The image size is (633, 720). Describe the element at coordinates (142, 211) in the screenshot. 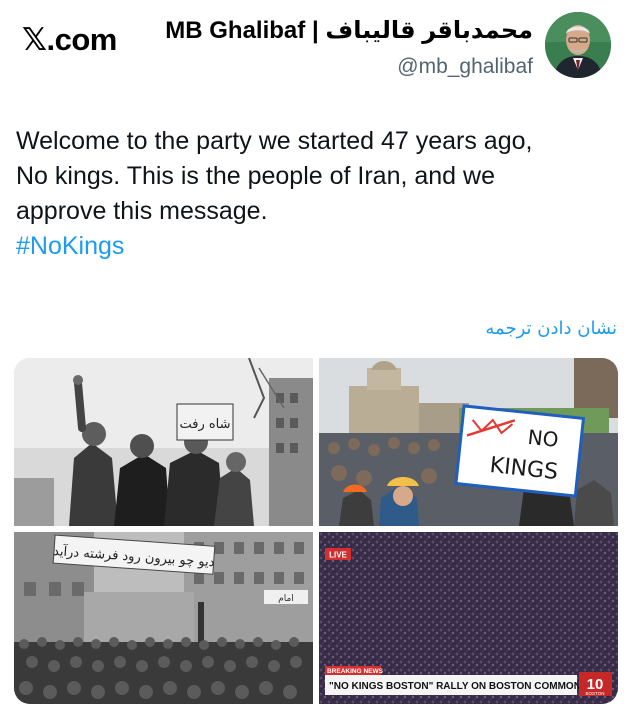

I see `tweet-text-line: approve this message.` at that location.